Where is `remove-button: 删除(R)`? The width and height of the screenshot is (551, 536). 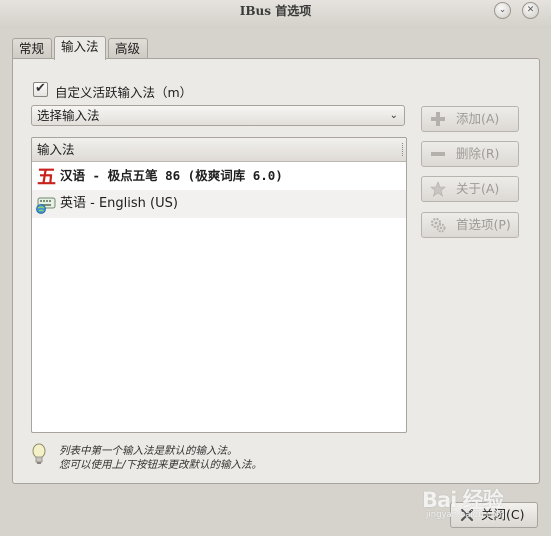
remove-button: 删除(R) is located at coordinates (470, 154).